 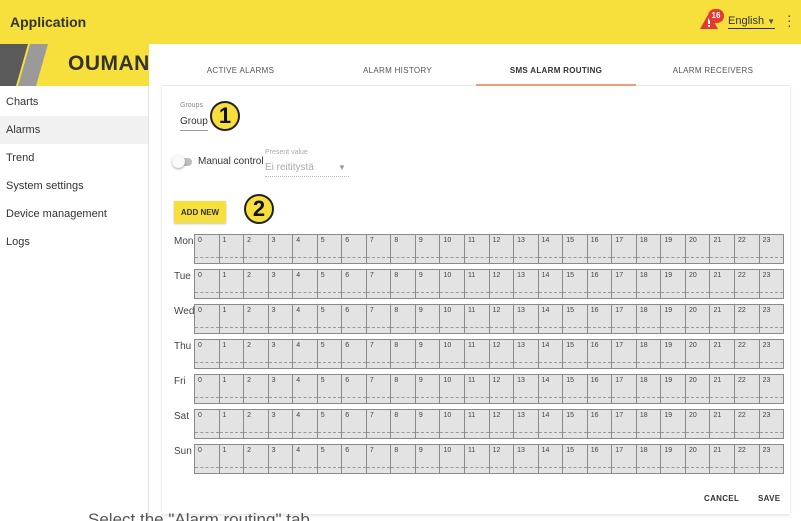 I want to click on tab-active-alarms: ACTIVE ALARMS, so click(x=240, y=71).